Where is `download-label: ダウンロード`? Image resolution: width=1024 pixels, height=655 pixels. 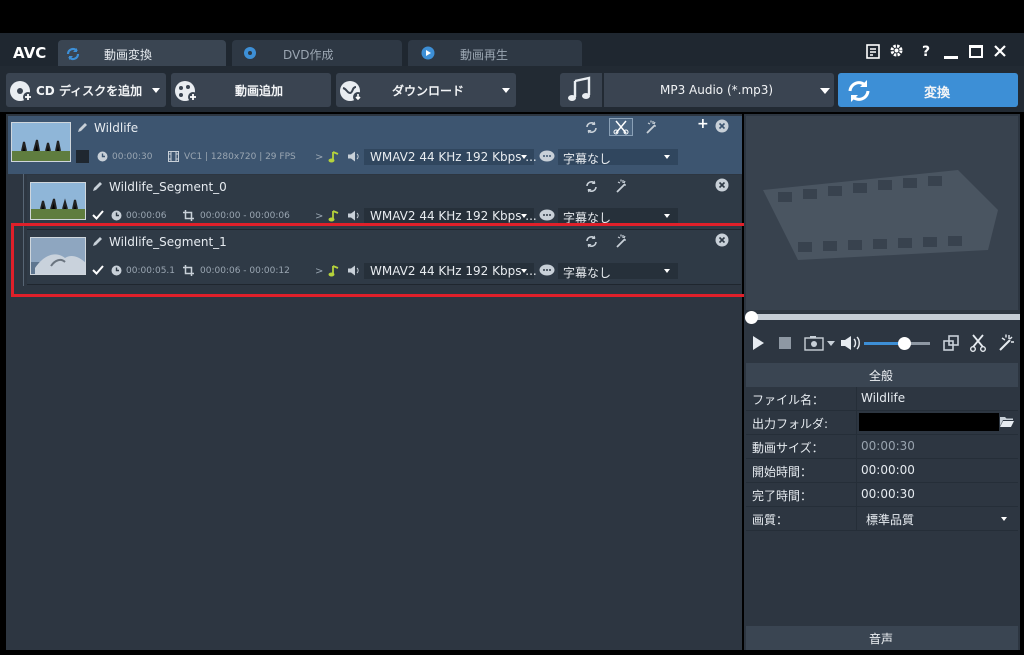
download-label: ダウンロード is located at coordinates (428, 91).